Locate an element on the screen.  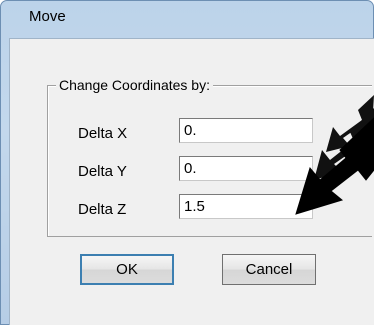
group-label: Change Coordinates by: is located at coordinates (134, 85).